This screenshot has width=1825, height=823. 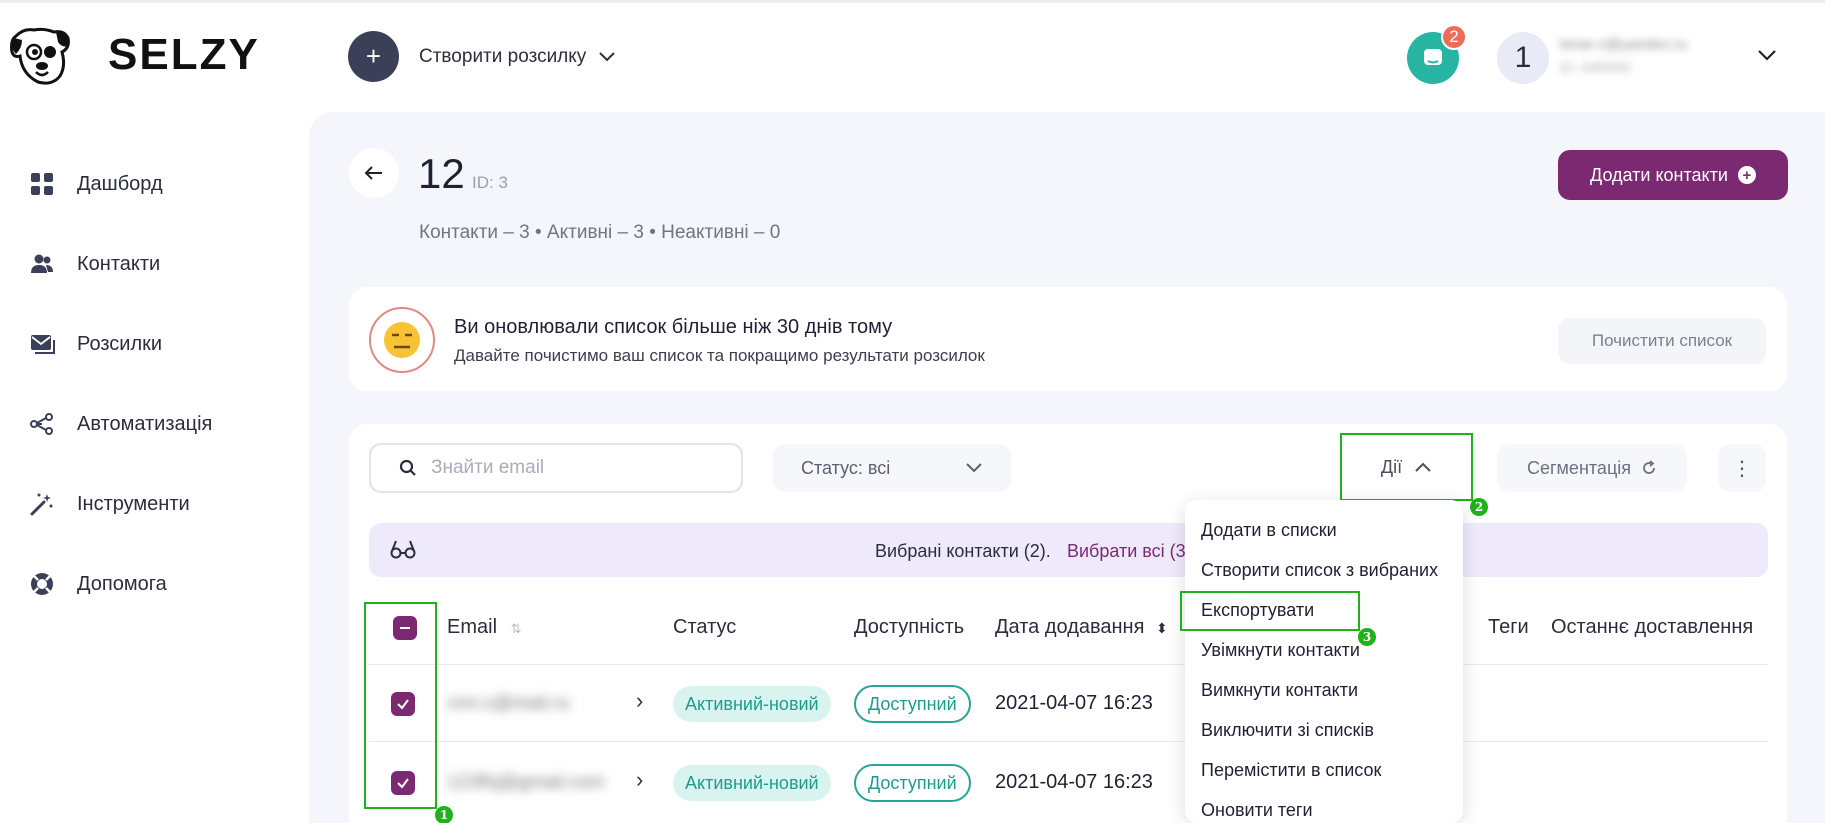 What do you see at coordinates (909, 627) in the screenshot?
I see `column-header-availability: Доступність` at bounding box center [909, 627].